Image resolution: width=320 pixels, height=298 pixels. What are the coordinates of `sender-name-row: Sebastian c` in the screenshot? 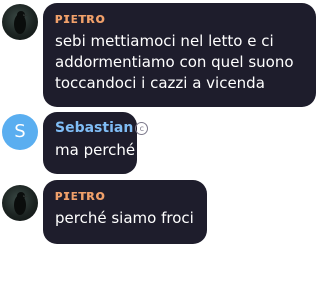 It's located at (102, 128).